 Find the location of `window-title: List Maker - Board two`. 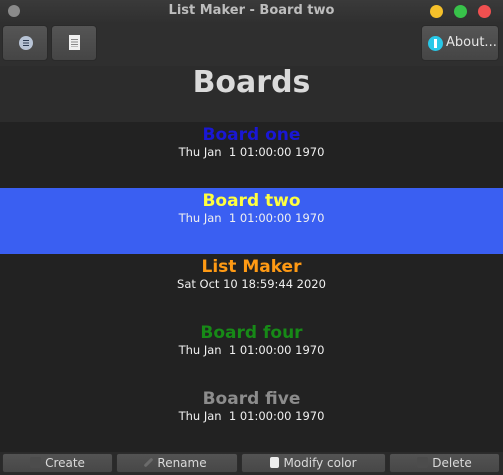

window-title: List Maker - Board two is located at coordinates (251, 10).